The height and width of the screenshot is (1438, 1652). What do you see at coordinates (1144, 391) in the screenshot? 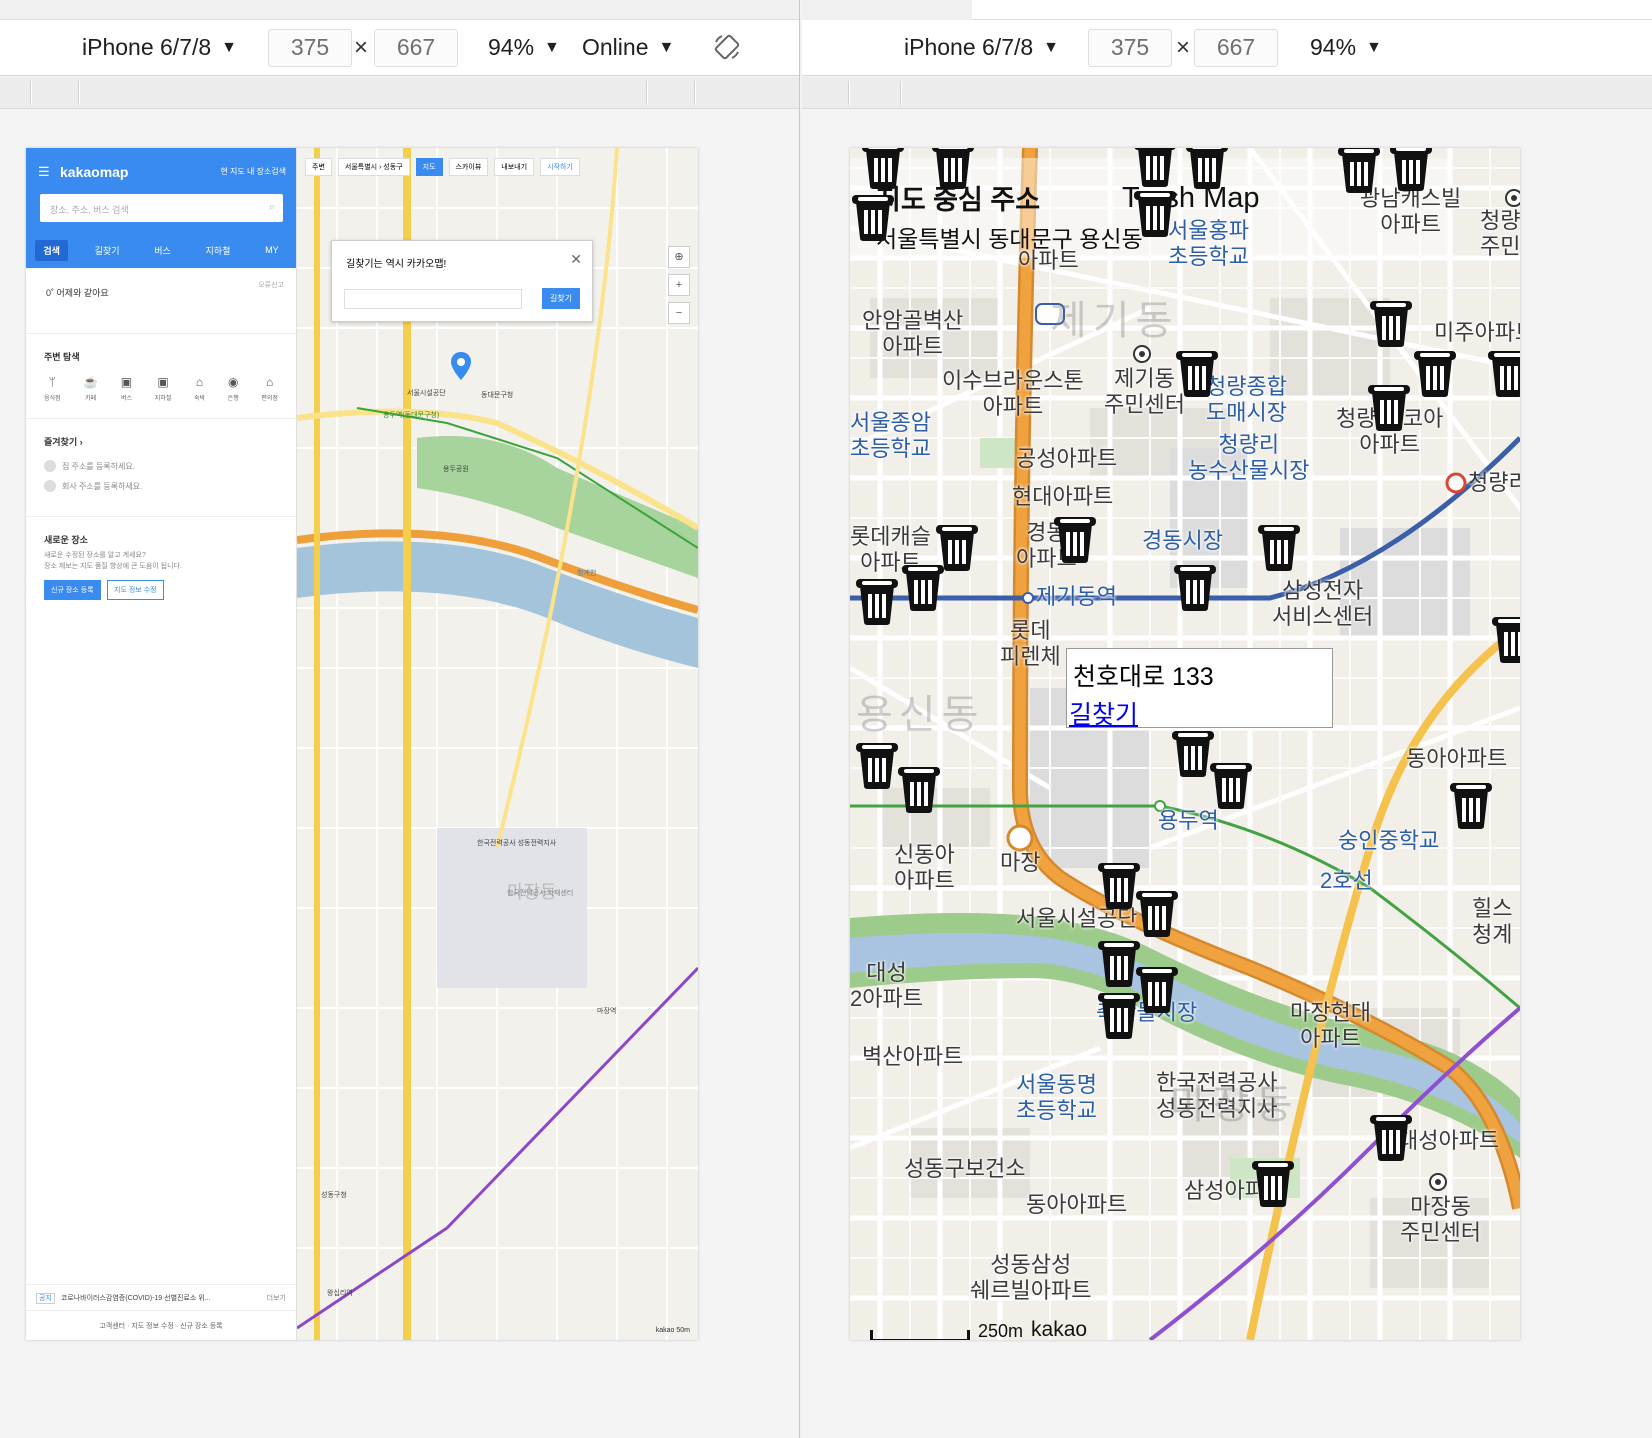
I see `map-place-label: 제기동 주민센터` at bounding box center [1144, 391].